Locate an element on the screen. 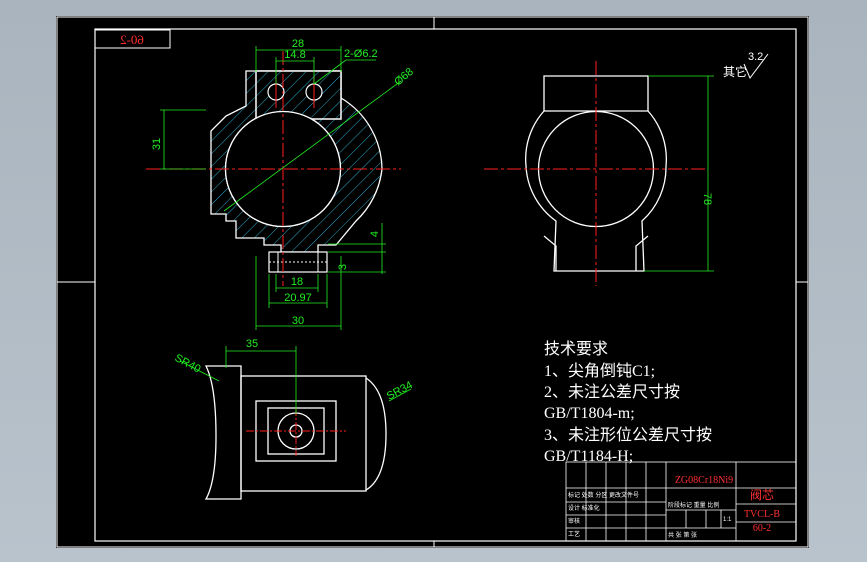 This screenshot has width=867, height=562. tech-title: 技术要求 is located at coordinates (576, 349).